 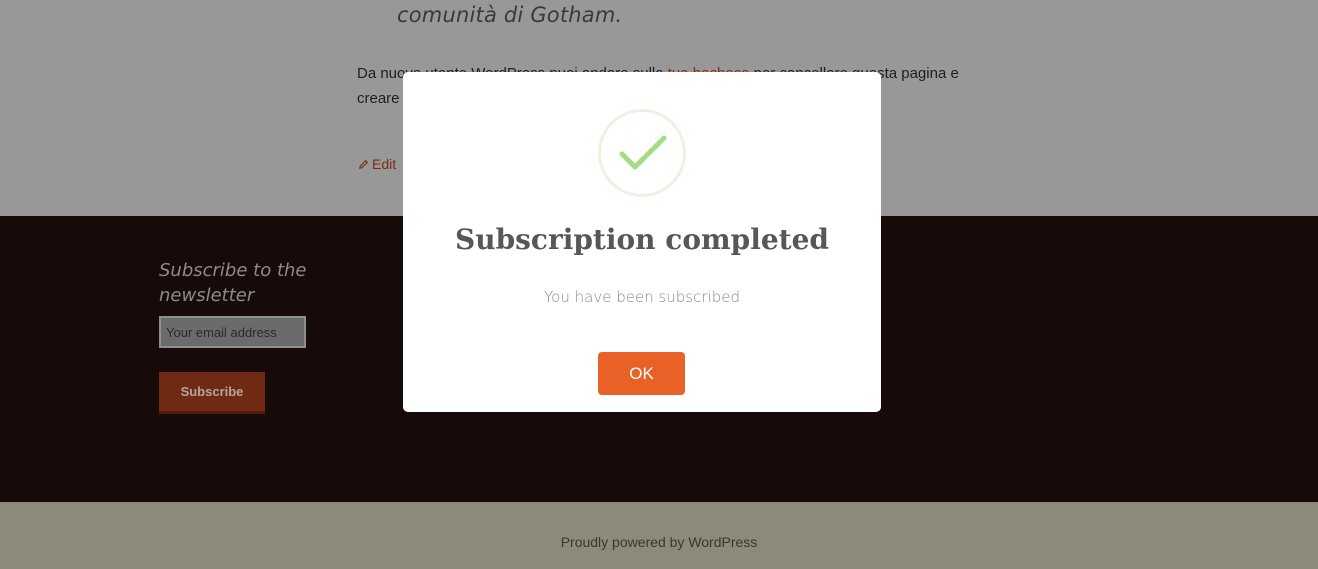 What do you see at coordinates (659, 542) in the screenshot?
I see `powered-by-link: Proudly powered by WordPress` at bounding box center [659, 542].